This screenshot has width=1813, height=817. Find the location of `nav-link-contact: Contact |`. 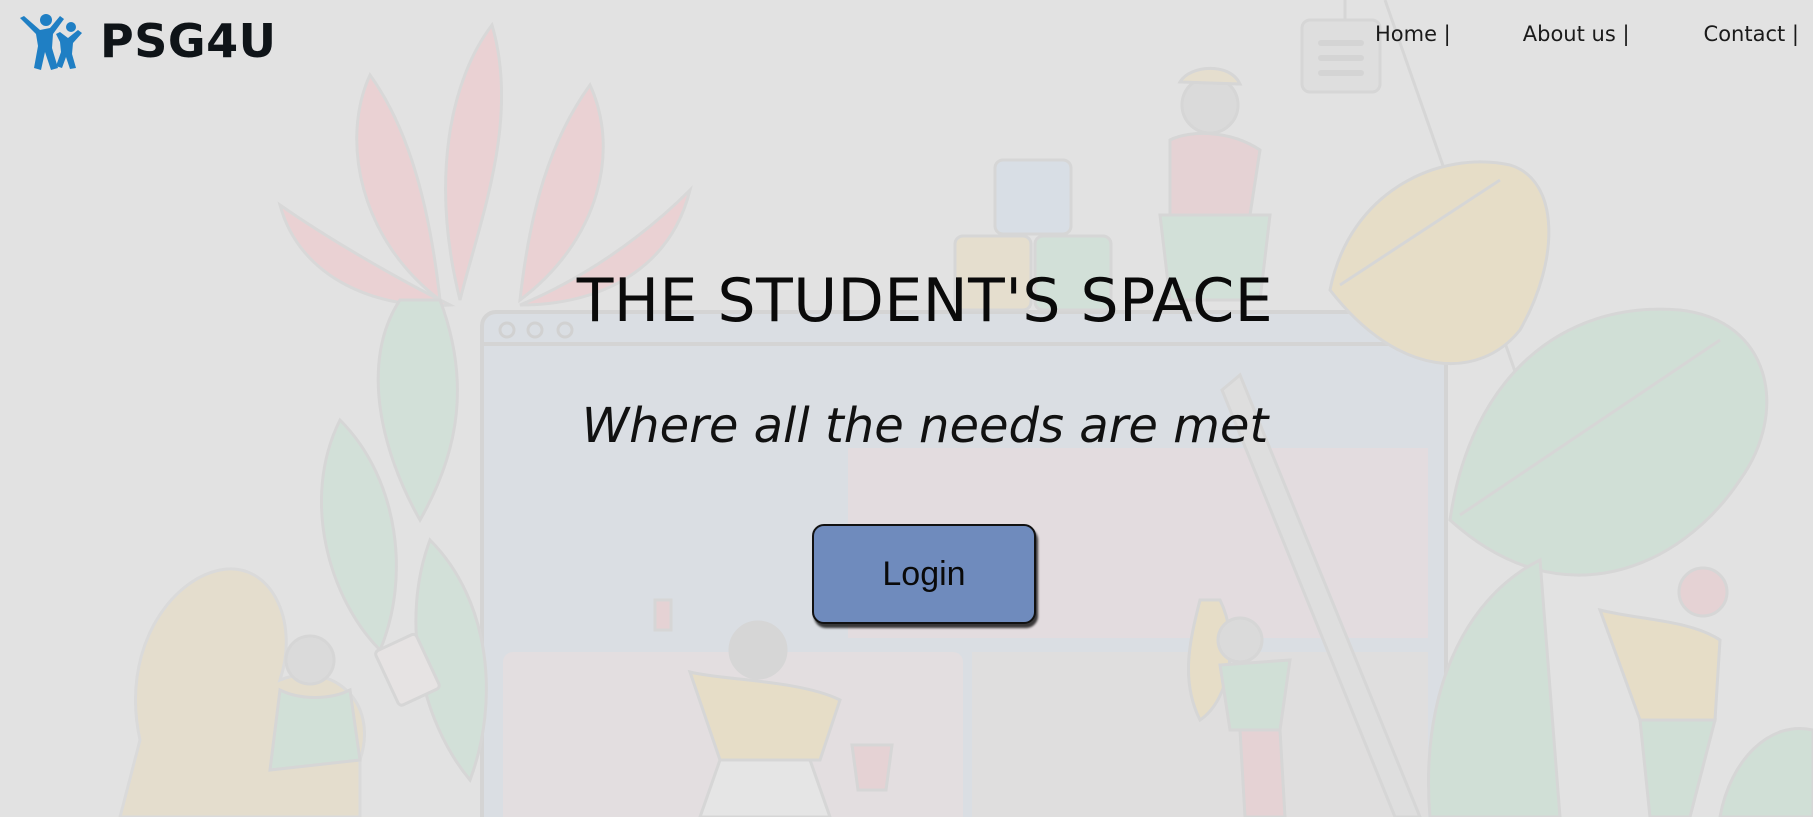

nav-link-contact: Contact | is located at coordinates (1751, 34).